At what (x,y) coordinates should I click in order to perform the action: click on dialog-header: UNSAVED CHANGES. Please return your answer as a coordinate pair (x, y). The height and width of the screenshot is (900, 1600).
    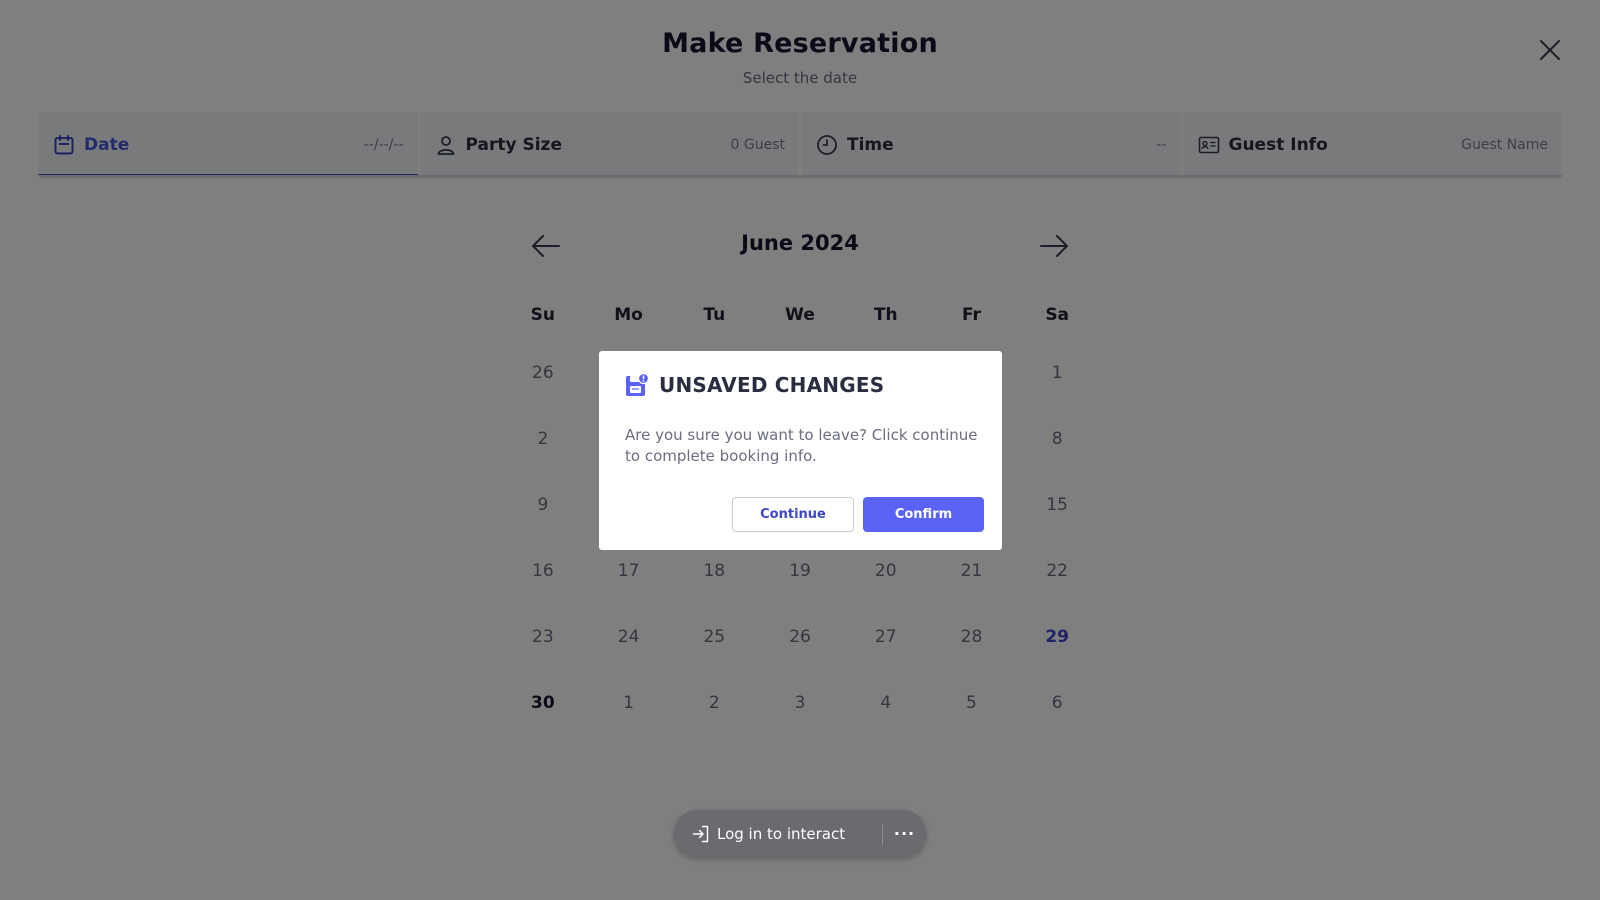
    Looking at the image, I should click on (804, 384).